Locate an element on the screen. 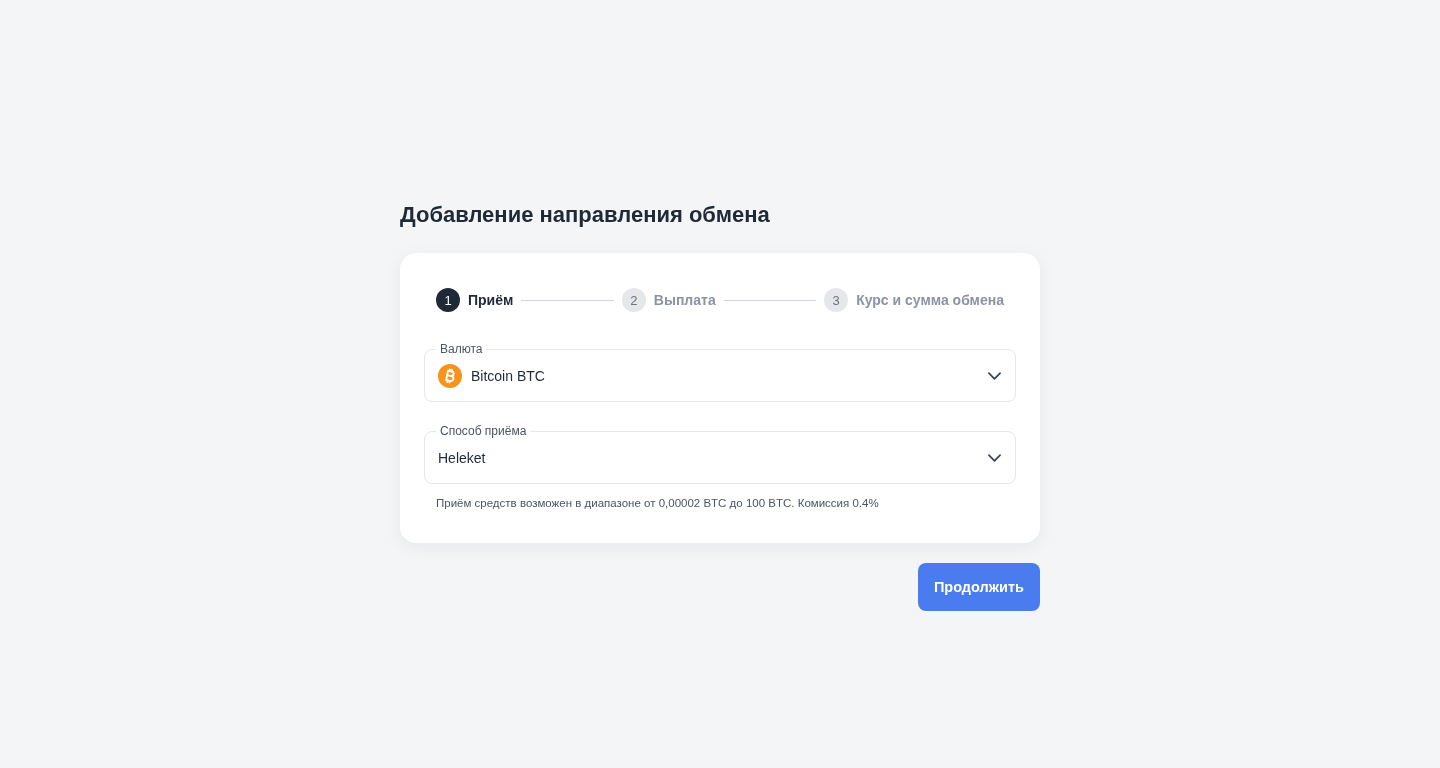 The height and width of the screenshot is (768, 1440). hint-text: Приём средств возможен в диапазоне от 0,00002 BTC до 100 BTC. Комиссия 0.4% is located at coordinates (658, 503).